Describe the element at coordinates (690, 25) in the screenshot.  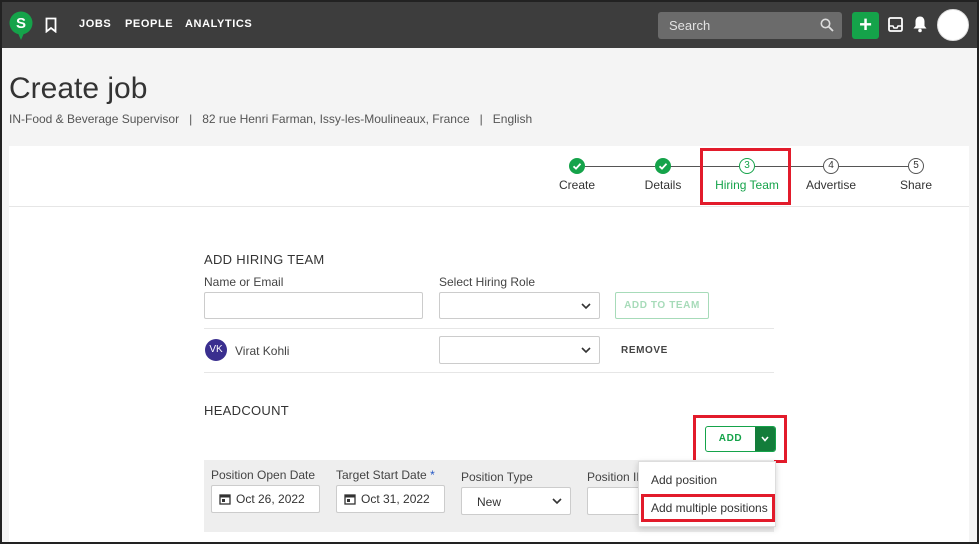
I see `search-placeholder: Search` at that location.